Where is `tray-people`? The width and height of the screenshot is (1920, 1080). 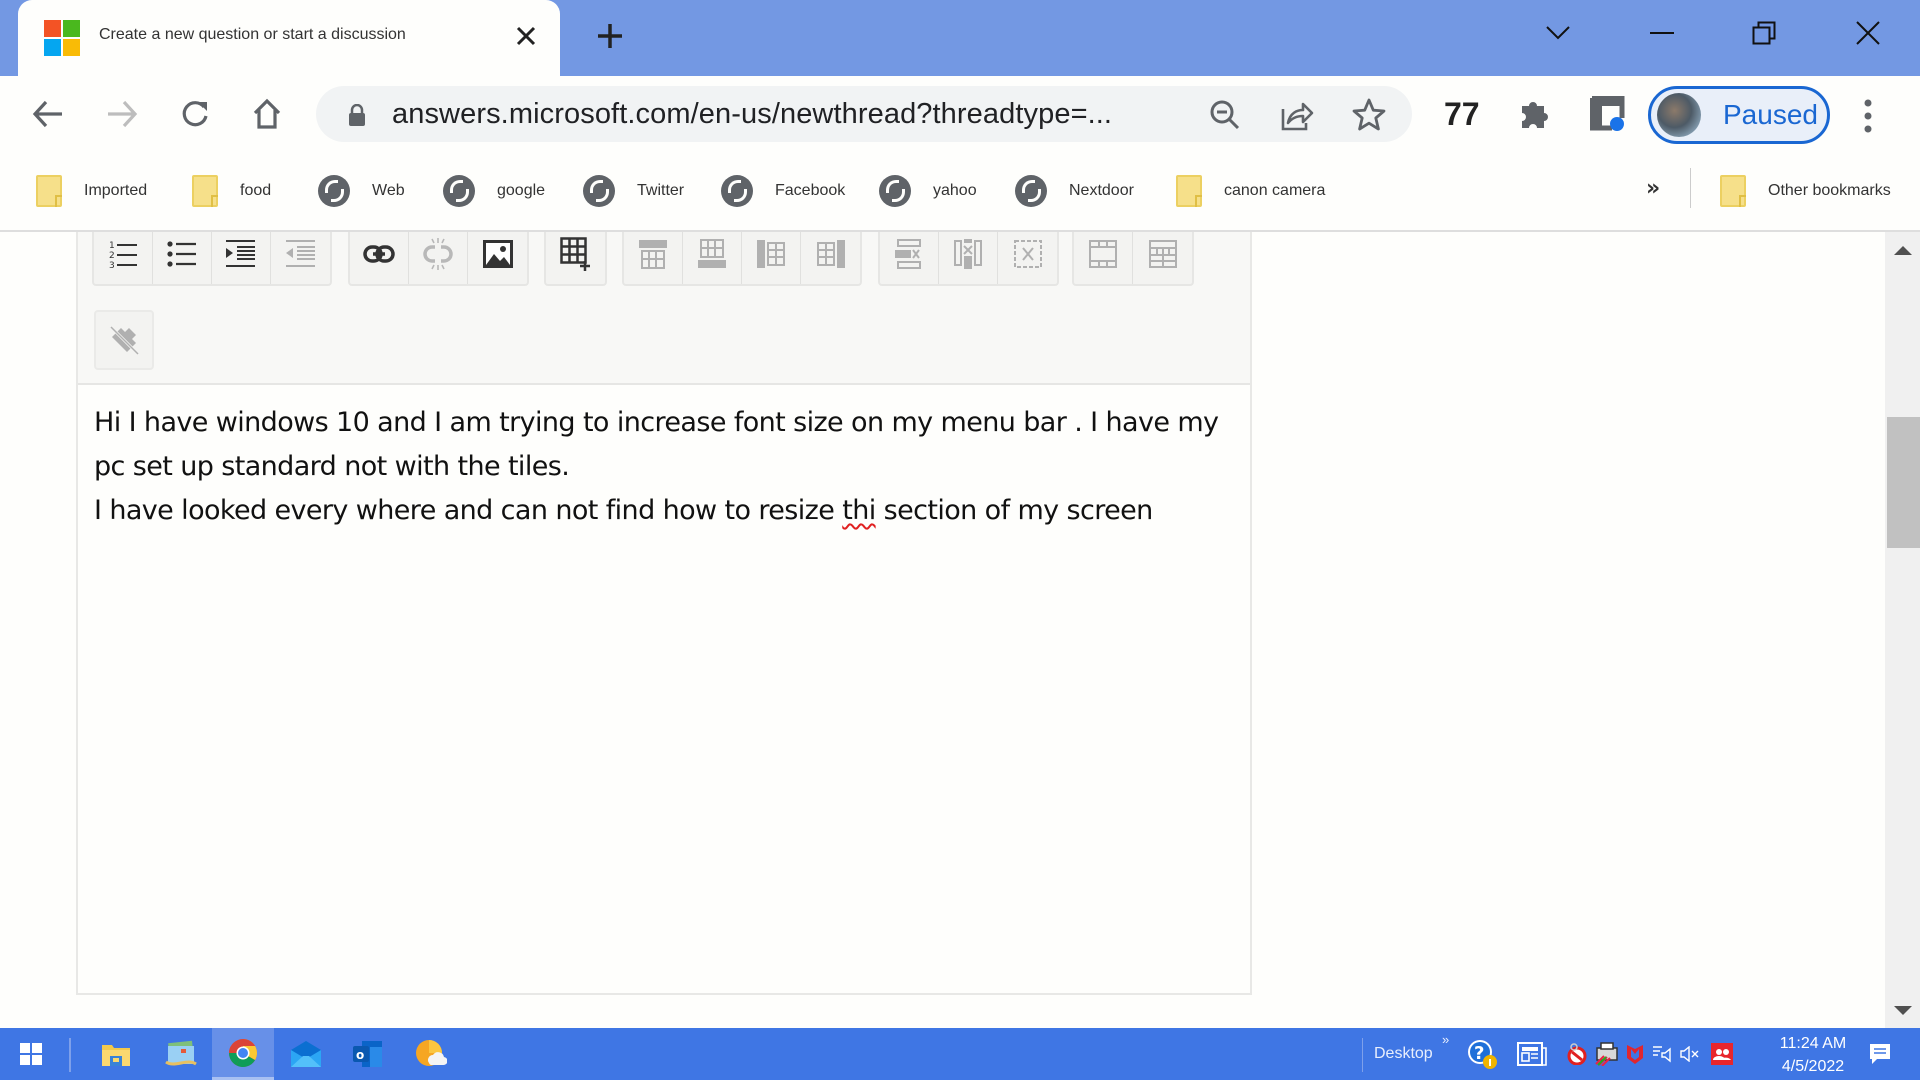 tray-people is located at coordinates (1722, 1054).